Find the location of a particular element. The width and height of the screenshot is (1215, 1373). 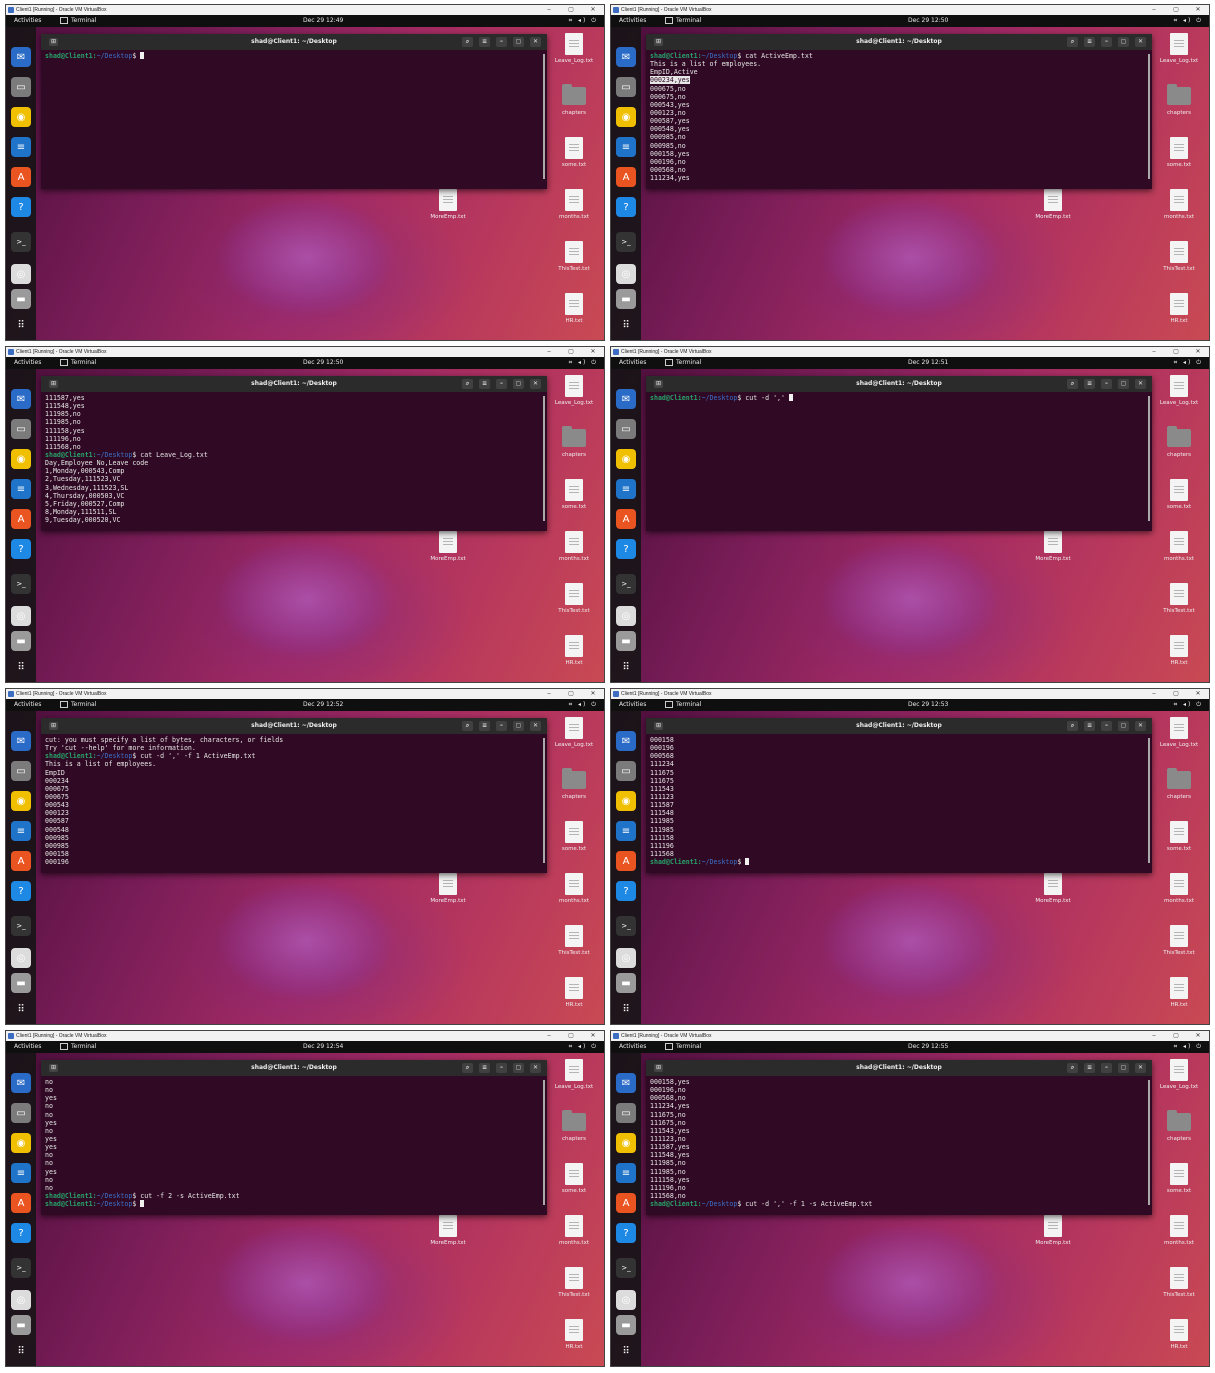

desktop-file-leave-log-txt: Leave_Log.txt is located at coordinates (574, 1074).